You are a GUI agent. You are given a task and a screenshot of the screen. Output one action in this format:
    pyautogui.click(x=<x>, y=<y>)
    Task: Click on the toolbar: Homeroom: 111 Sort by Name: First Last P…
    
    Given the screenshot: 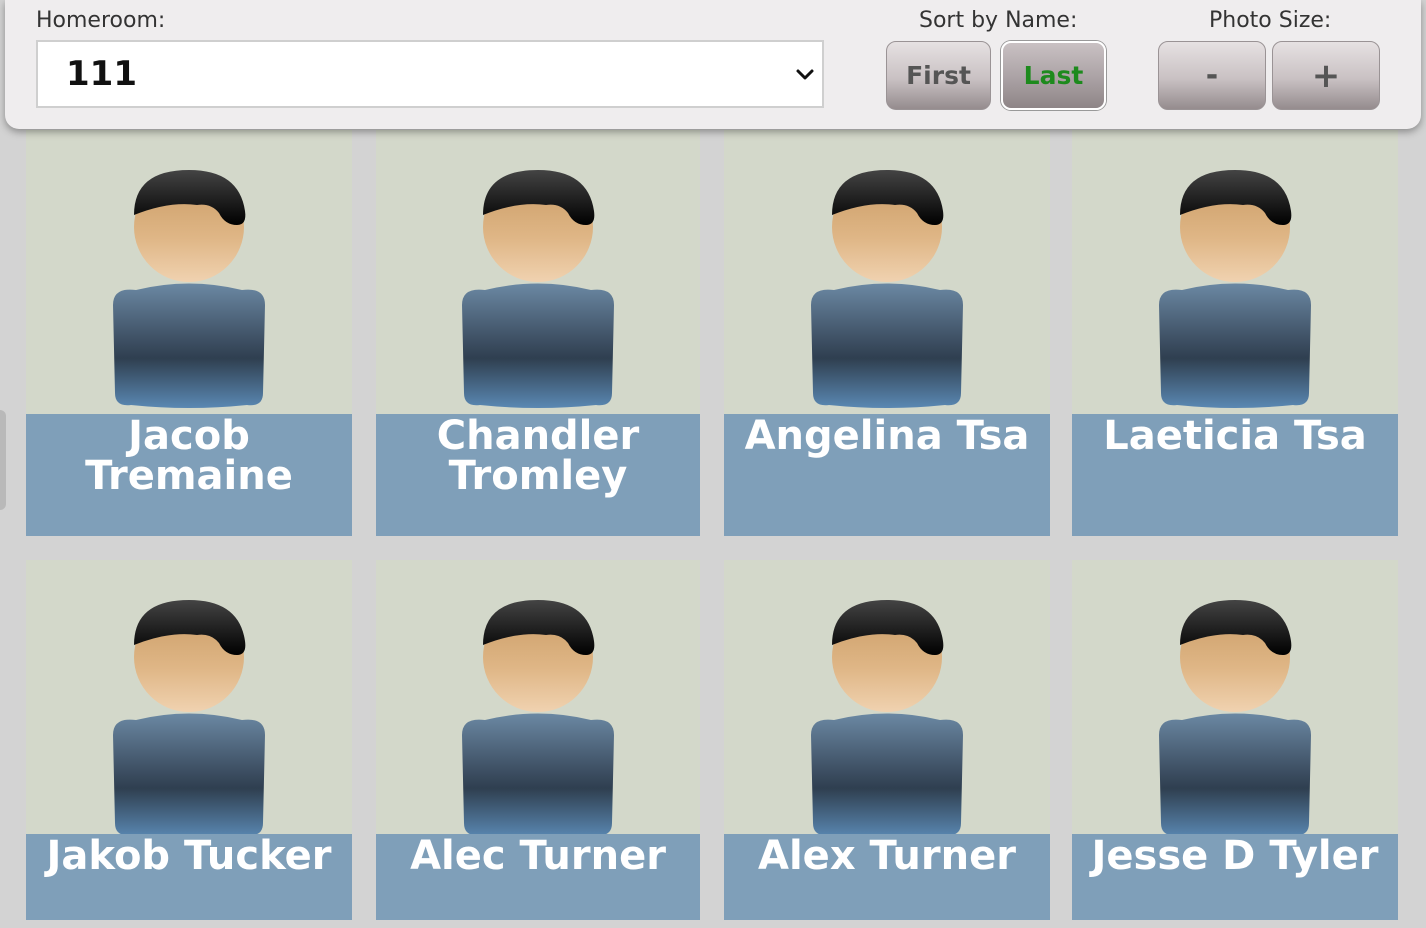 What is the action you would take?
    pyautogui.click(x=713, y=64)
    